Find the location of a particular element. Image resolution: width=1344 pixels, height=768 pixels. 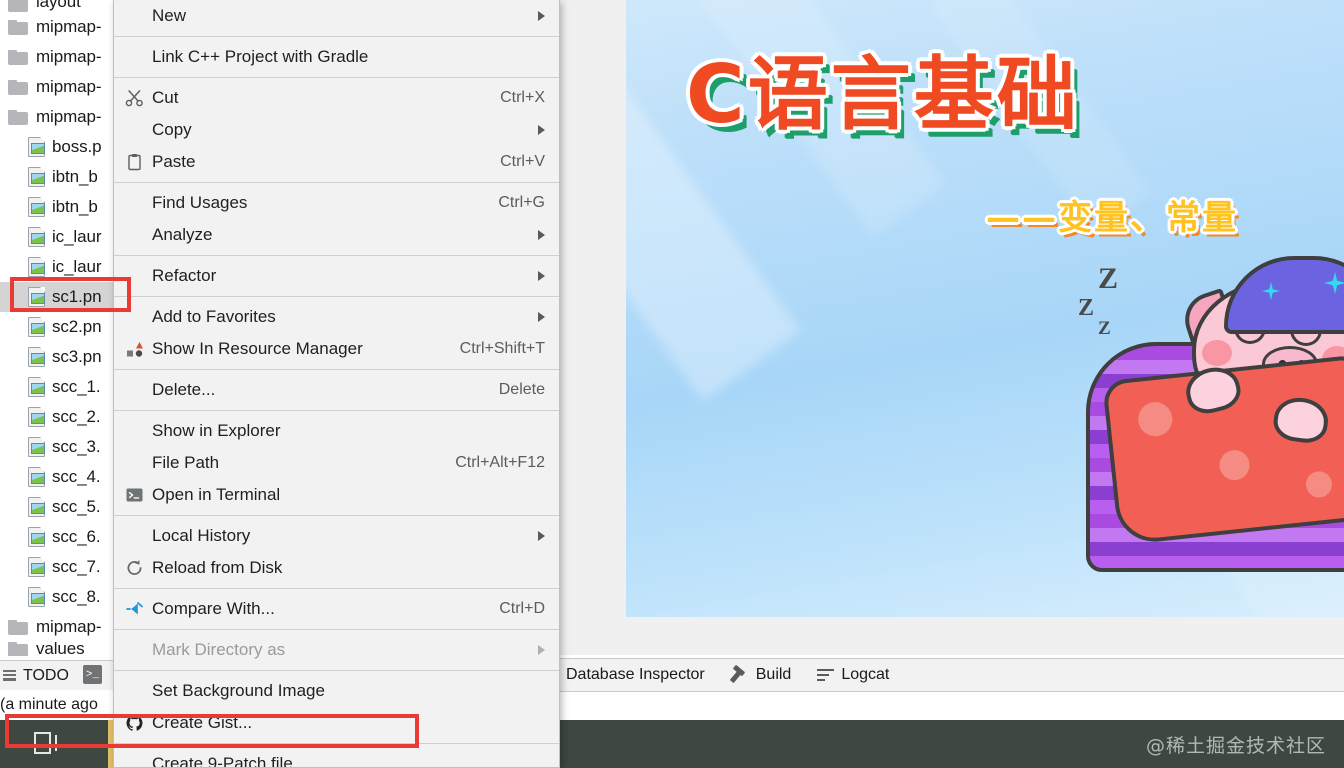

menu-item: Reload from Disk is located at coordinates (336, 568).